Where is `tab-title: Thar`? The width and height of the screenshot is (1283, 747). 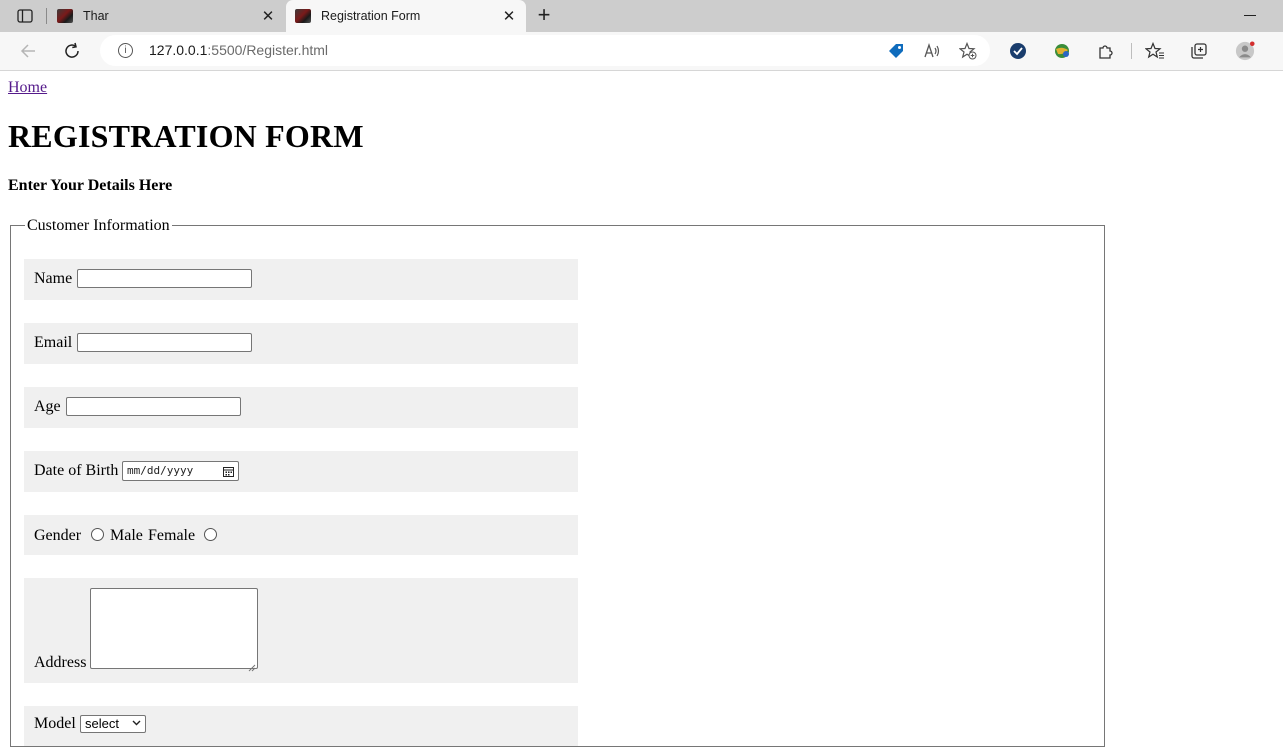
tab-title: Thar is located at coordinates (96, 16).